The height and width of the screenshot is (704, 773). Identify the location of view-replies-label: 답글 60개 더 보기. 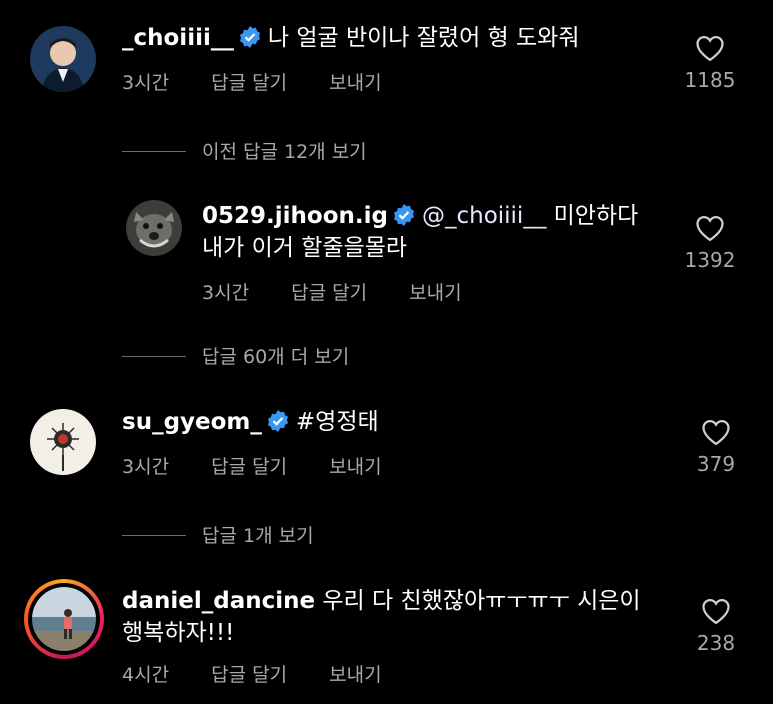
(276, 357).